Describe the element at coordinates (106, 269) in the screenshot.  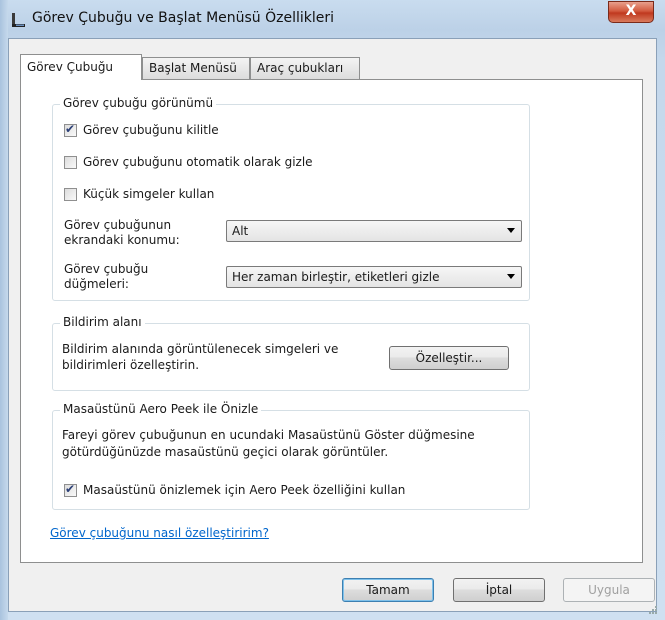
I see `buttons-label-line1: Görev çubuğu` at that location.